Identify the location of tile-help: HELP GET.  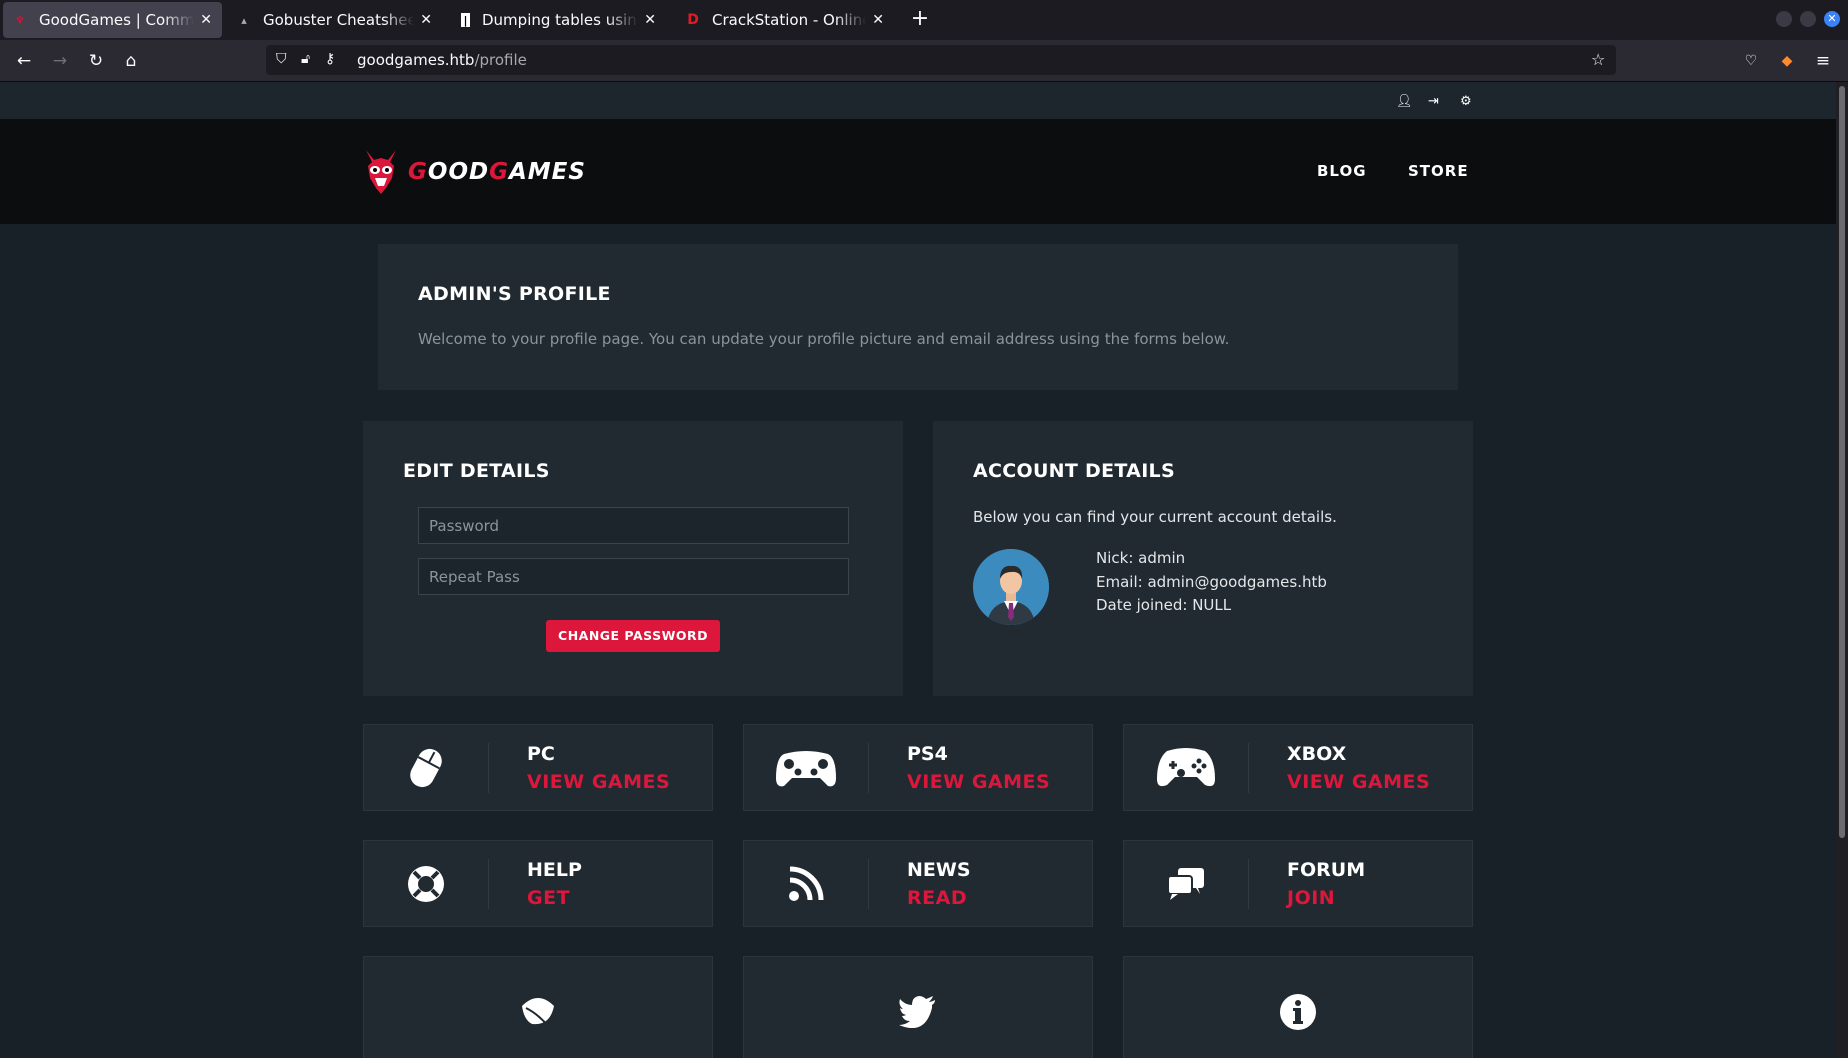
(538, 883).